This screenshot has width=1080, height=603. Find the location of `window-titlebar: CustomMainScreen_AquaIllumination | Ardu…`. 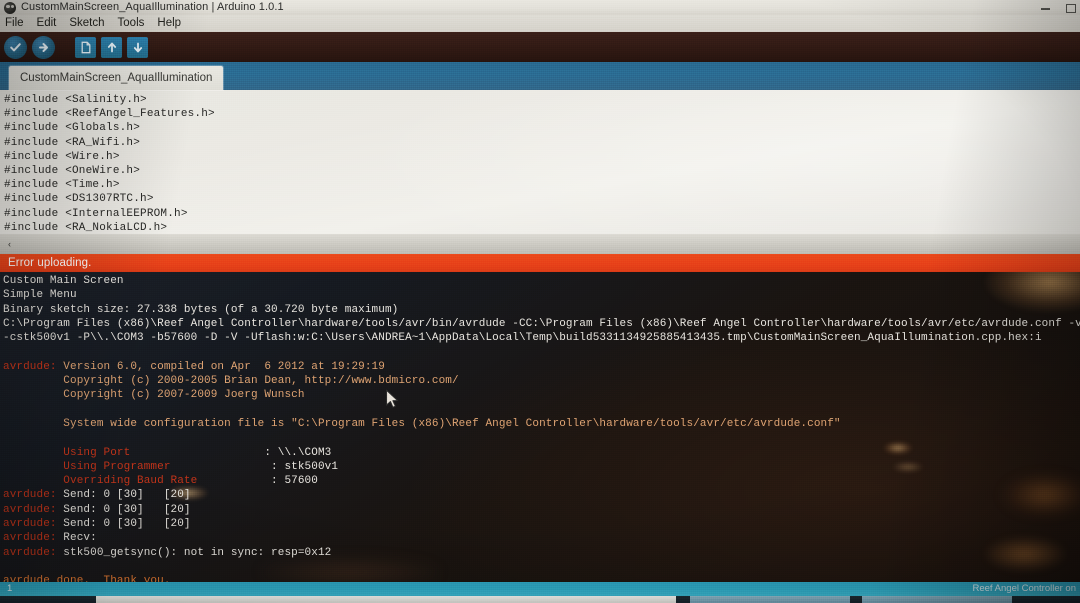

window-titlebar: CustomMainScreen_AquaIllumination | Ardu… is located at coordinates (540, 7).